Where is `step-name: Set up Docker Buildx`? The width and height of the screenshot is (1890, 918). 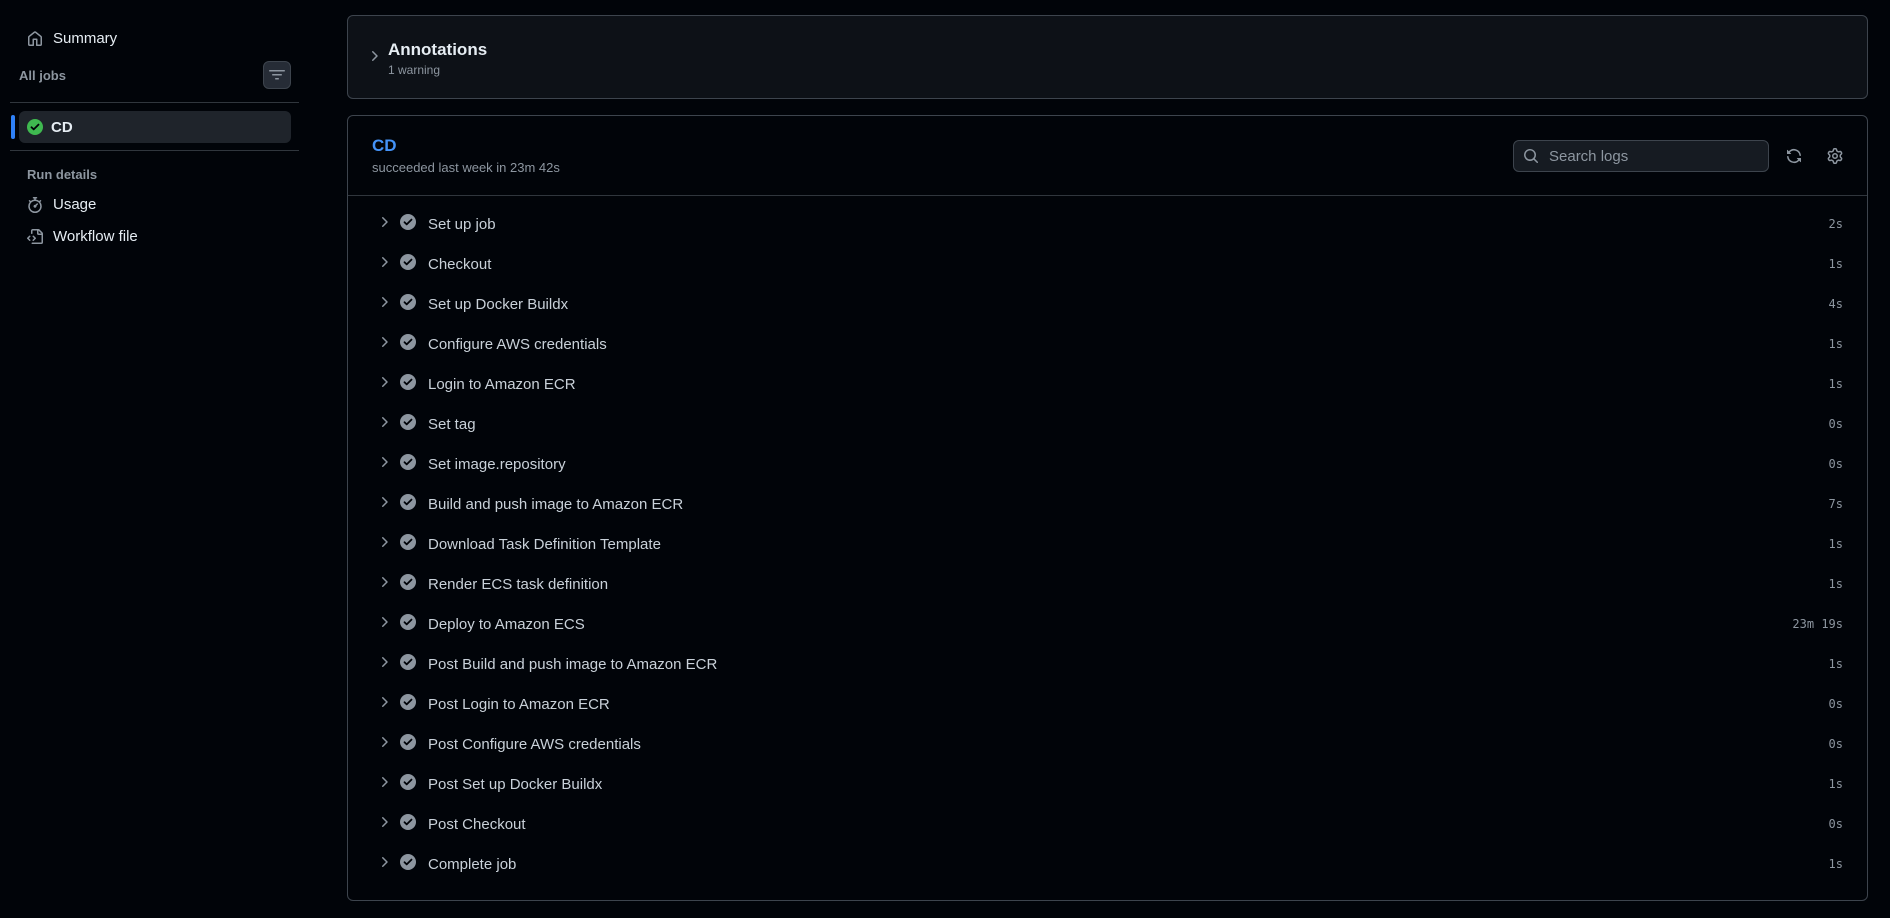
step-name: Set up Docker Buildx is located at coordinates (498, 304).